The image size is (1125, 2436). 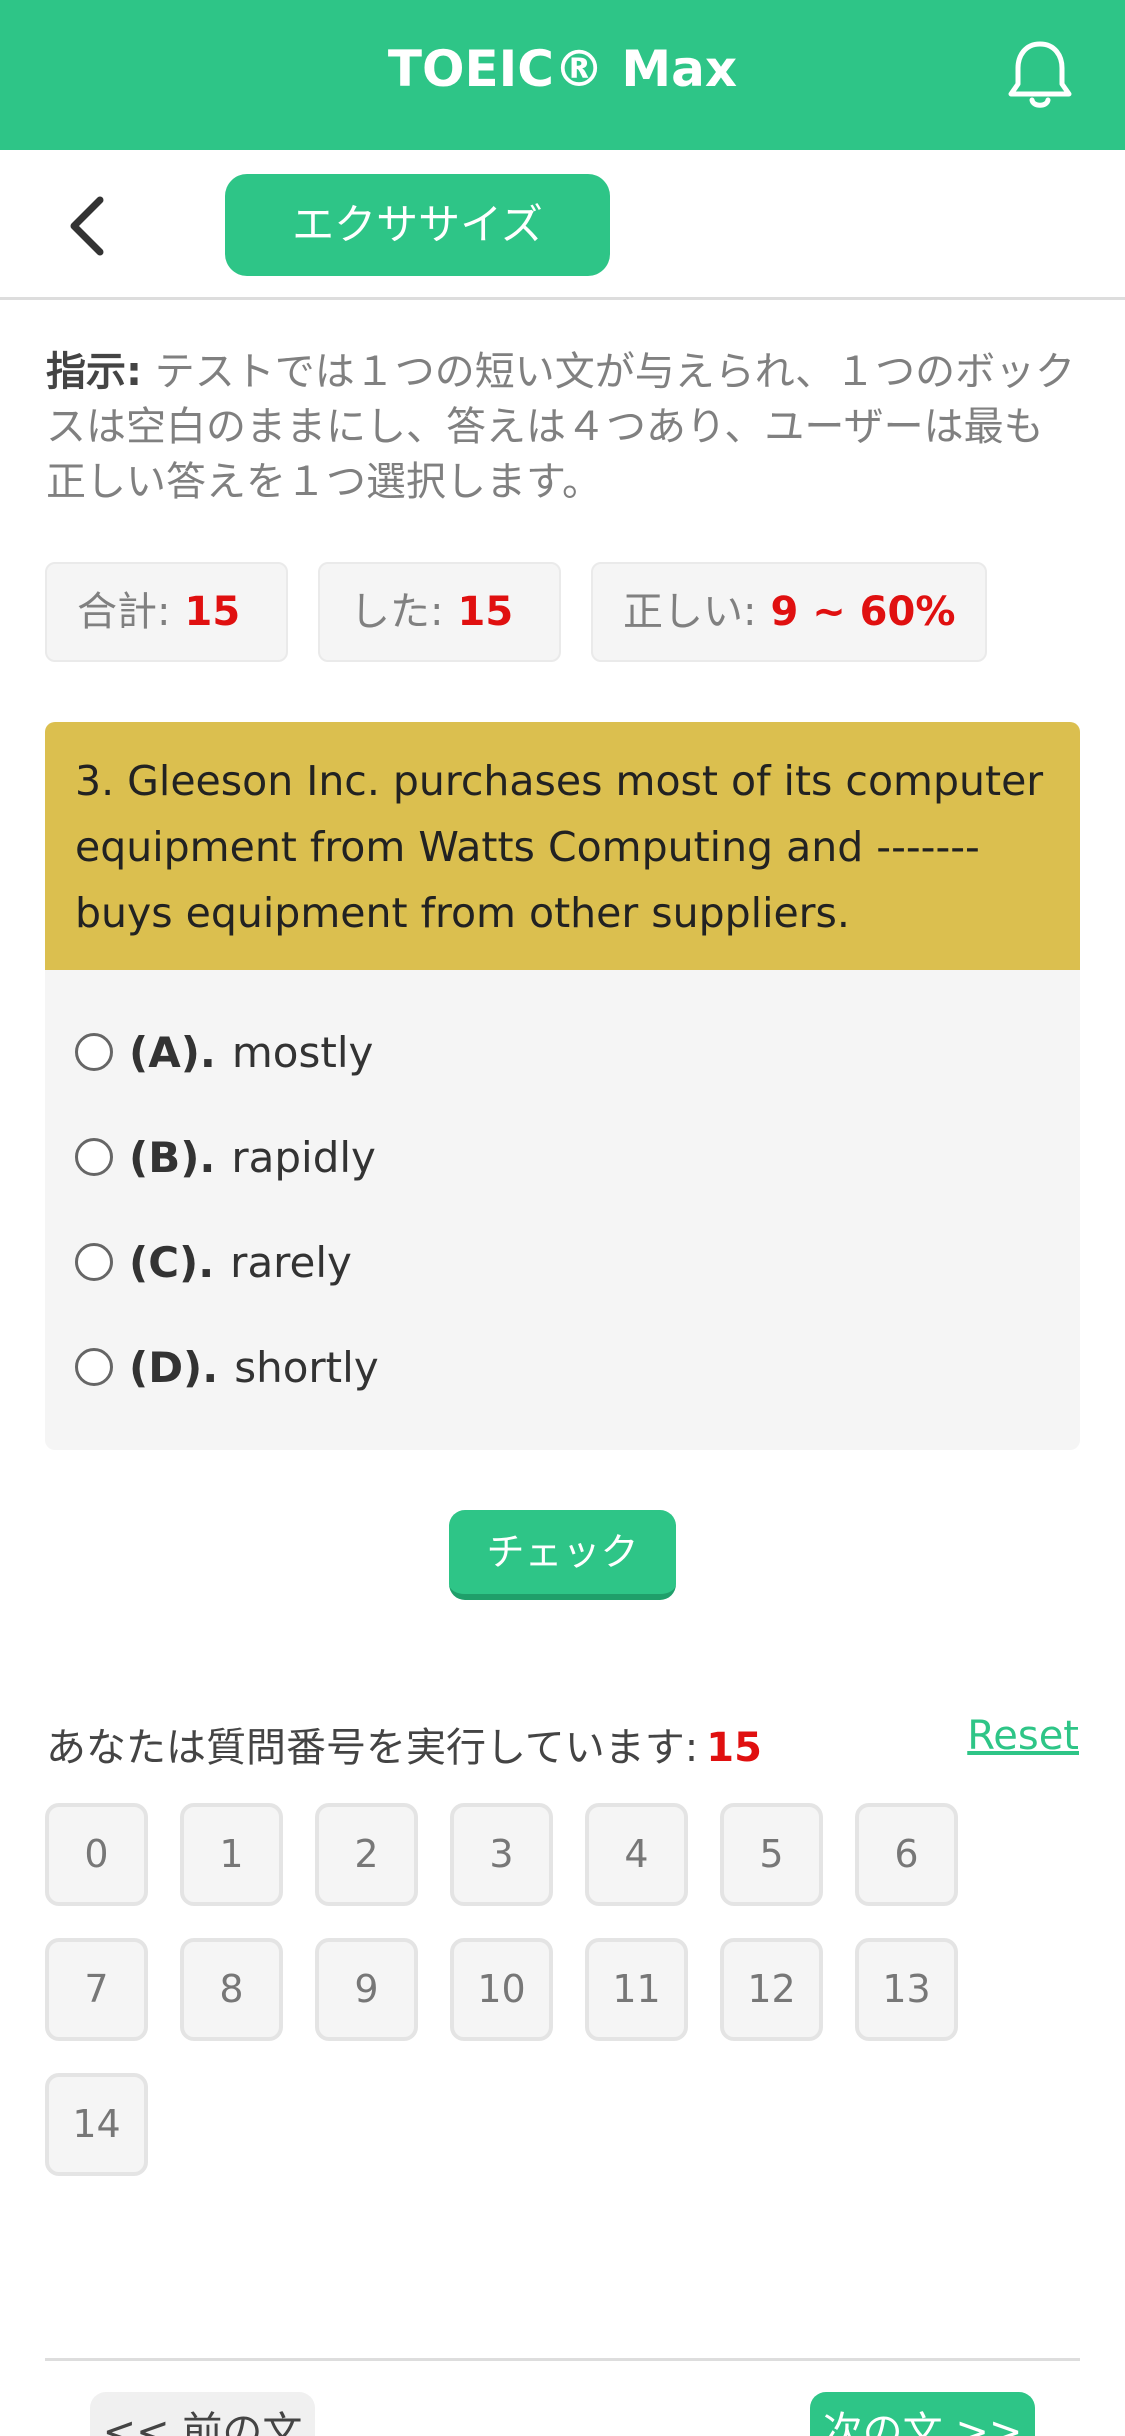 What do you see at coordinates (174, 1367) in the screenshot?
I see `option-letter: (D).` at bounding box center [174, 1367].